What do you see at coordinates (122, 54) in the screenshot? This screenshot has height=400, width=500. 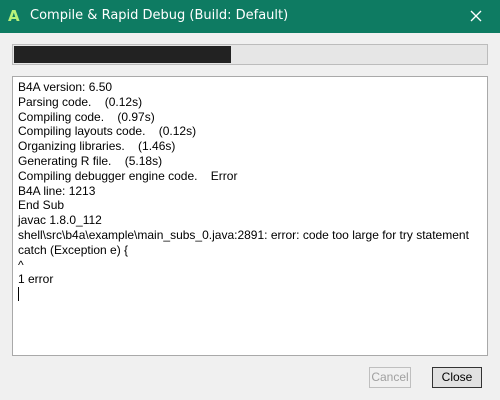 I see `progress-bar-fill` at bounding box center [122, 54].